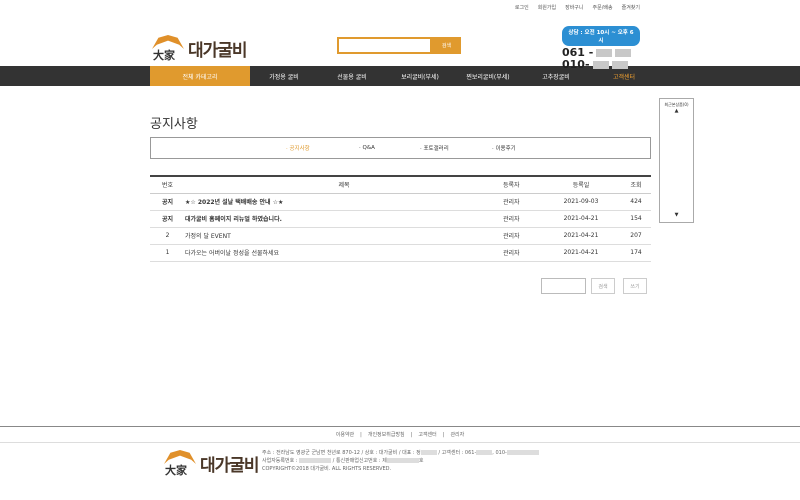 The height and width of the screenshot is (500, 800). I want to click on write-button: 쓰기, so click(635, 286).